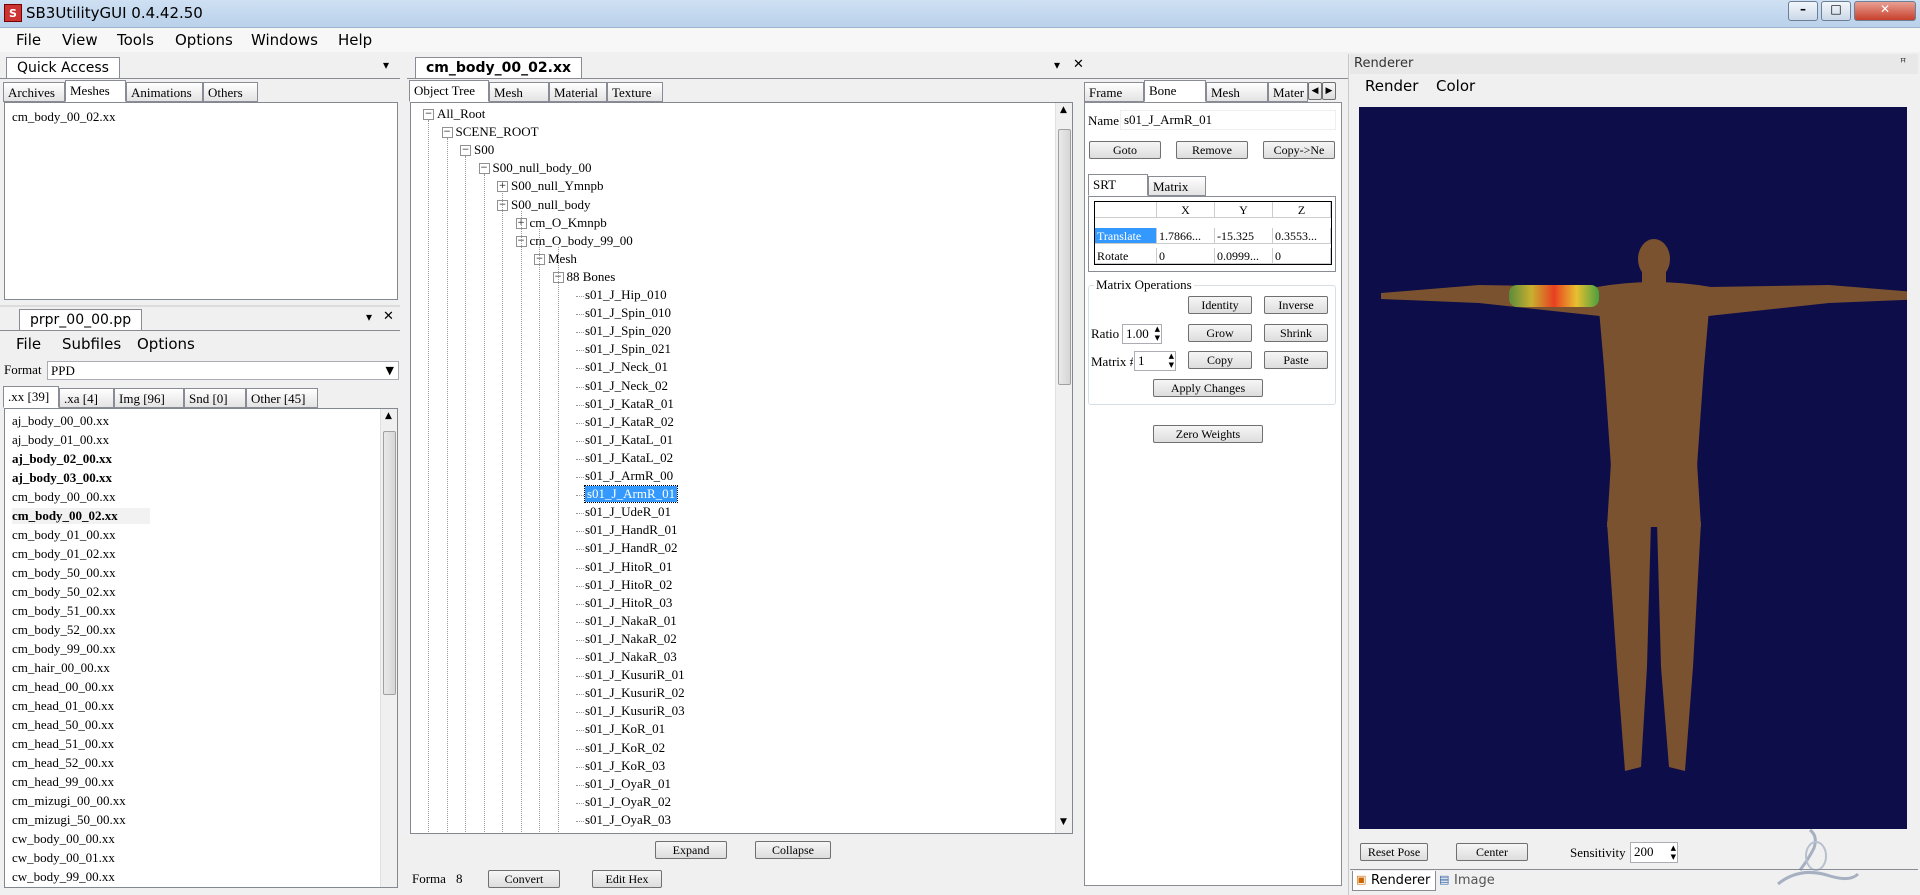  Describe the element at coordinates (284, 40) in the screenshot. I see `menu-windows: Windows` at that location.